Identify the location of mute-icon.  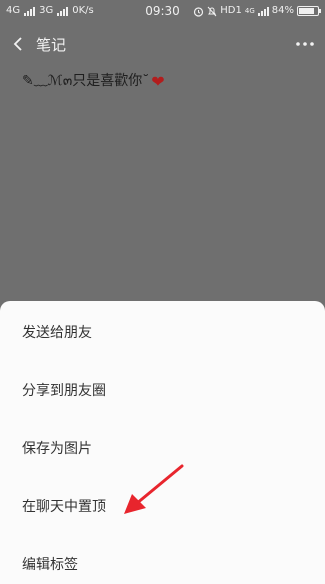
(212, 11).